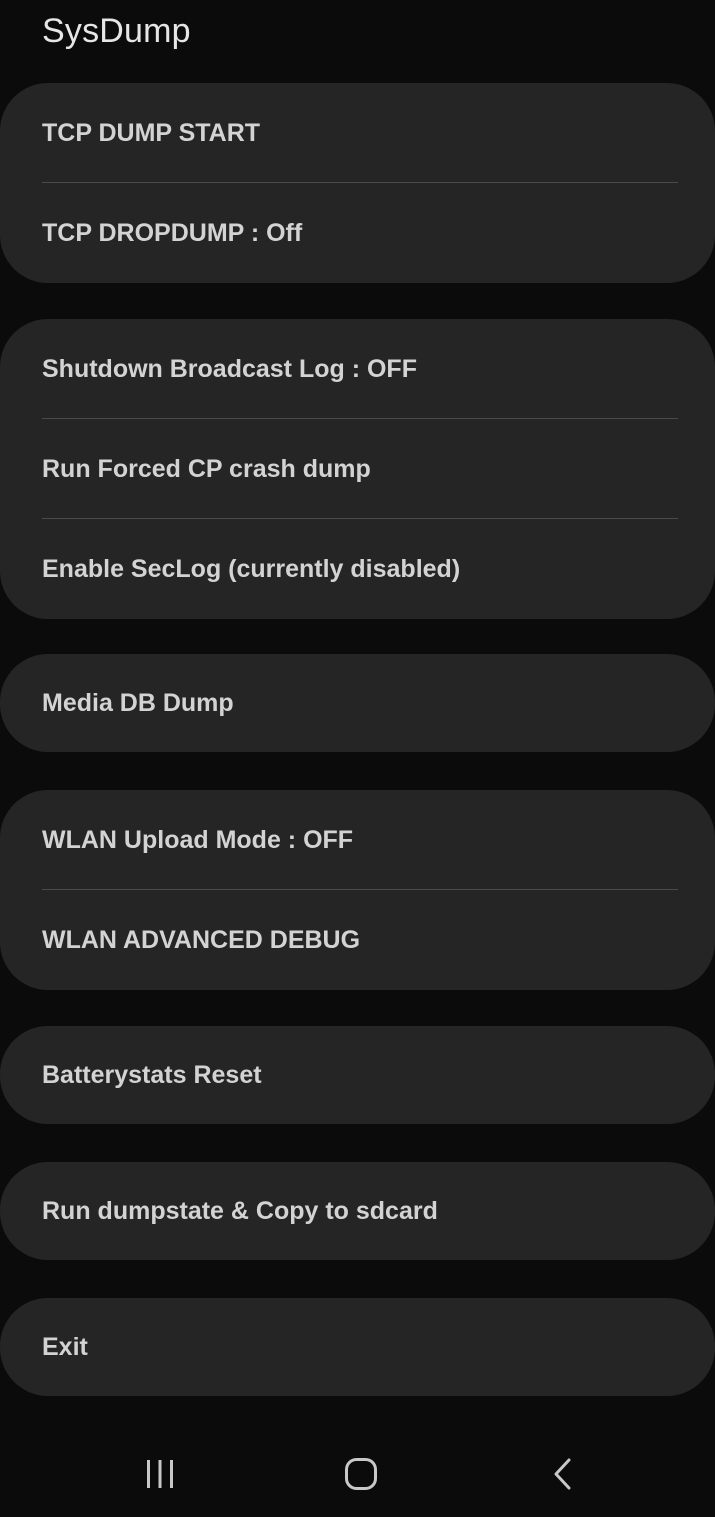 The height and width of the screenshot is (1517, 715). I want to click on menu-item-tcp-dropdump: TCP DROPDUMP : Off, so click(357, 233).